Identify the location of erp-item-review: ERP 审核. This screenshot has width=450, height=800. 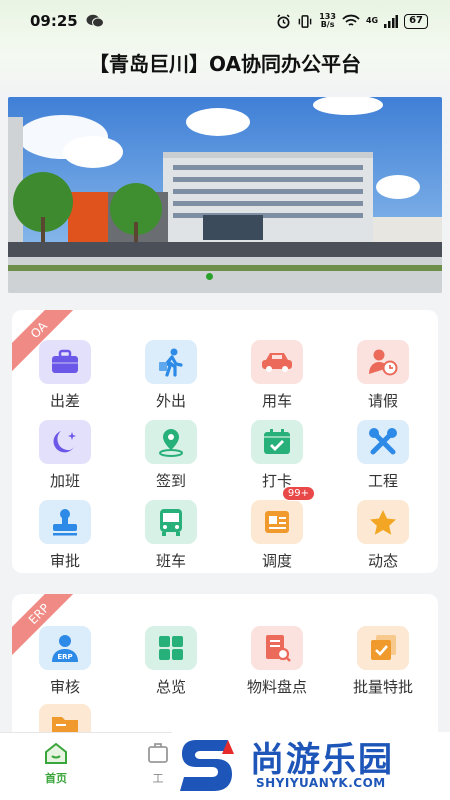
(65, 661).